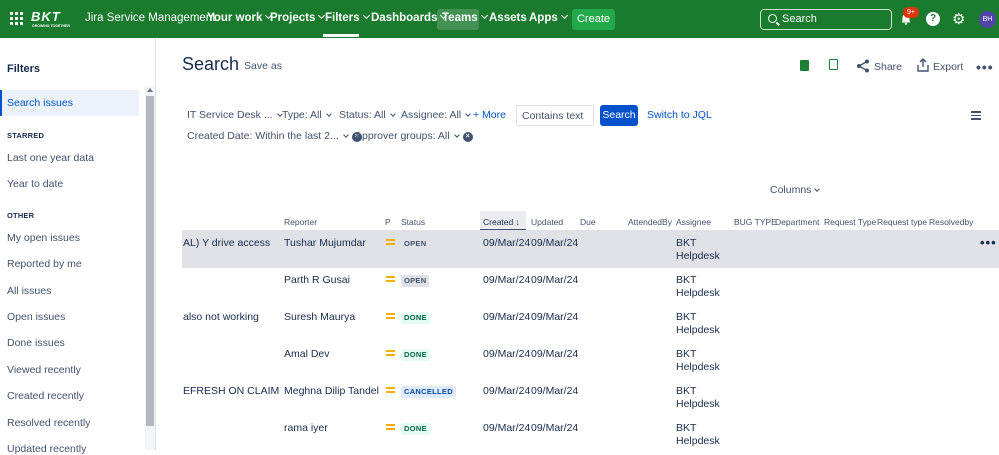  I want to click on columns-button: Columns, so click(795, 190).